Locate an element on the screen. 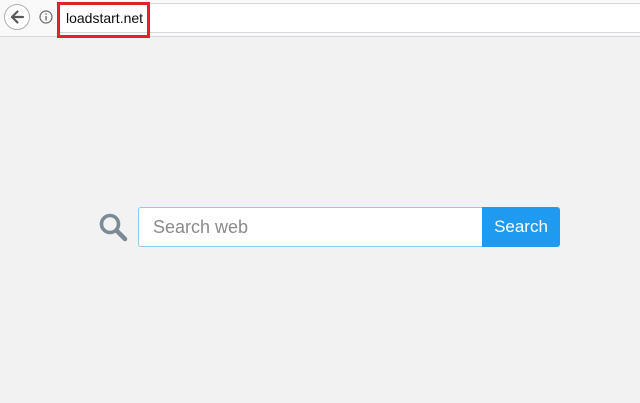  back-arrow-icon is located at coordinates (17, 17).